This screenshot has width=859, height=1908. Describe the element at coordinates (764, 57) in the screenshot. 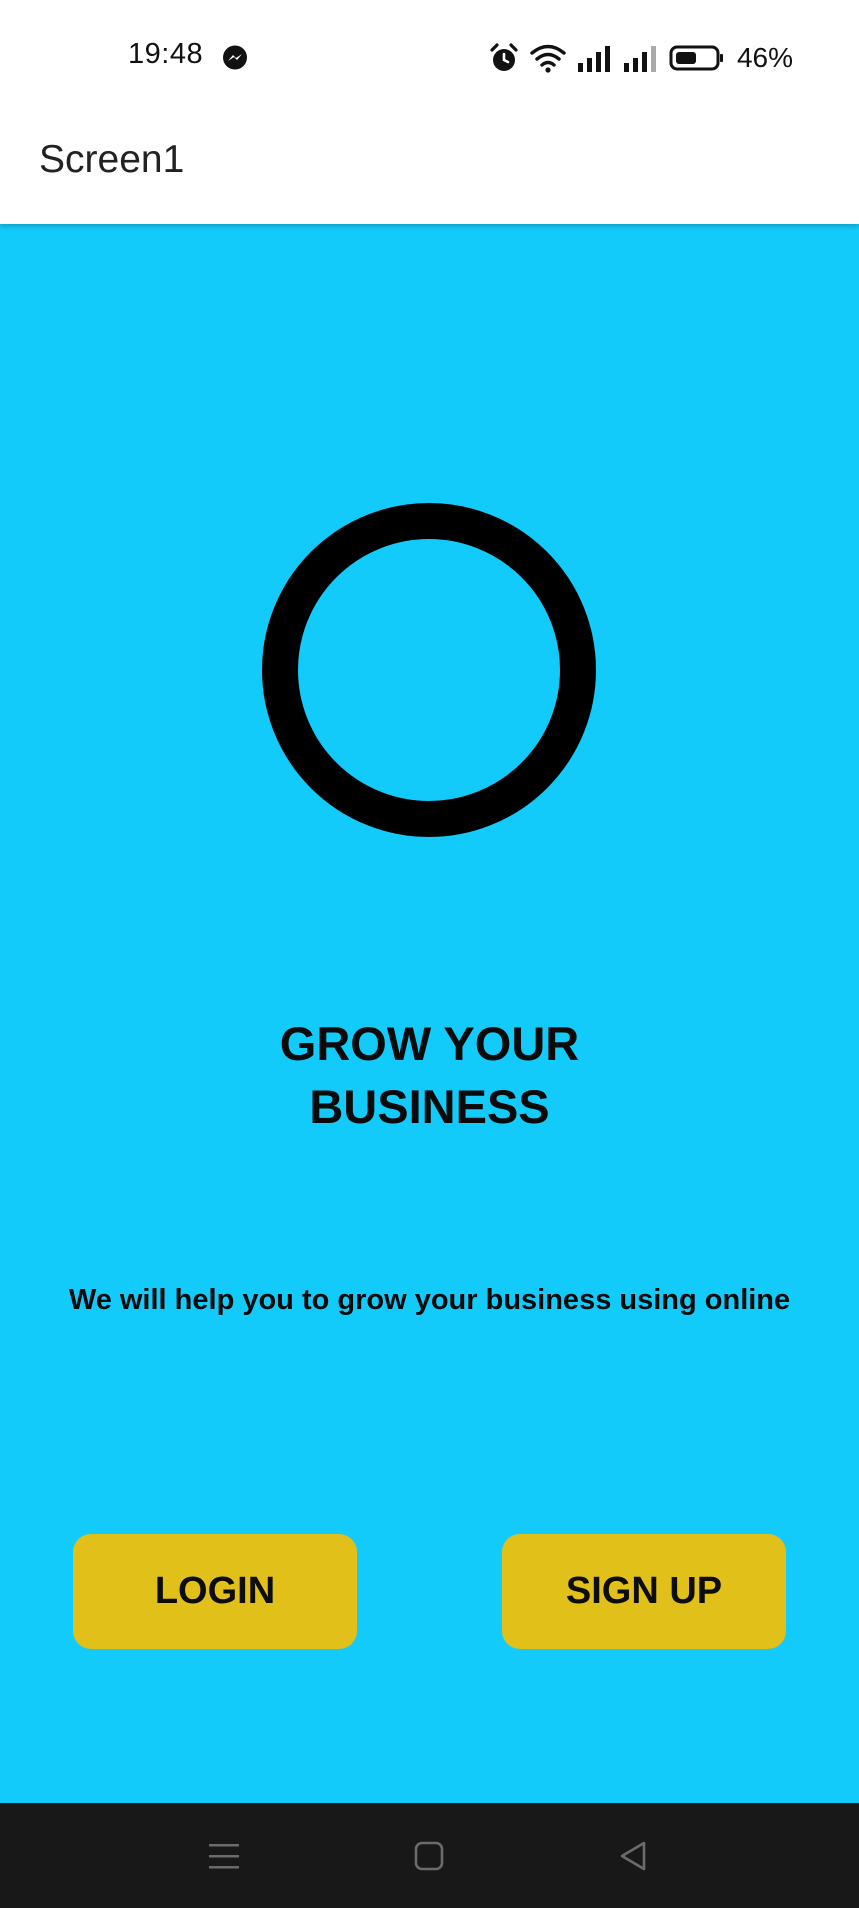

I see `battery-percent: 46%` at that location.